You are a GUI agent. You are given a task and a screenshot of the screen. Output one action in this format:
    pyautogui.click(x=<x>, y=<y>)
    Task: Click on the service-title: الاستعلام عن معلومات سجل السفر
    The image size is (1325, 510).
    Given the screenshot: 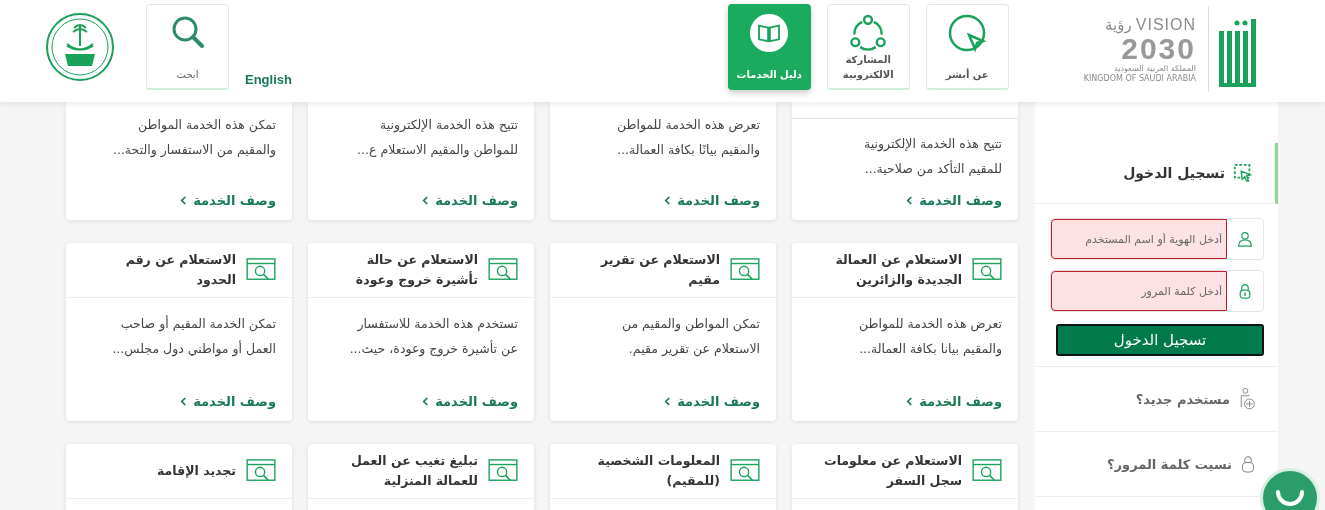 What is the action you would take?
    pyautogui.click(x=892, y=471)
    